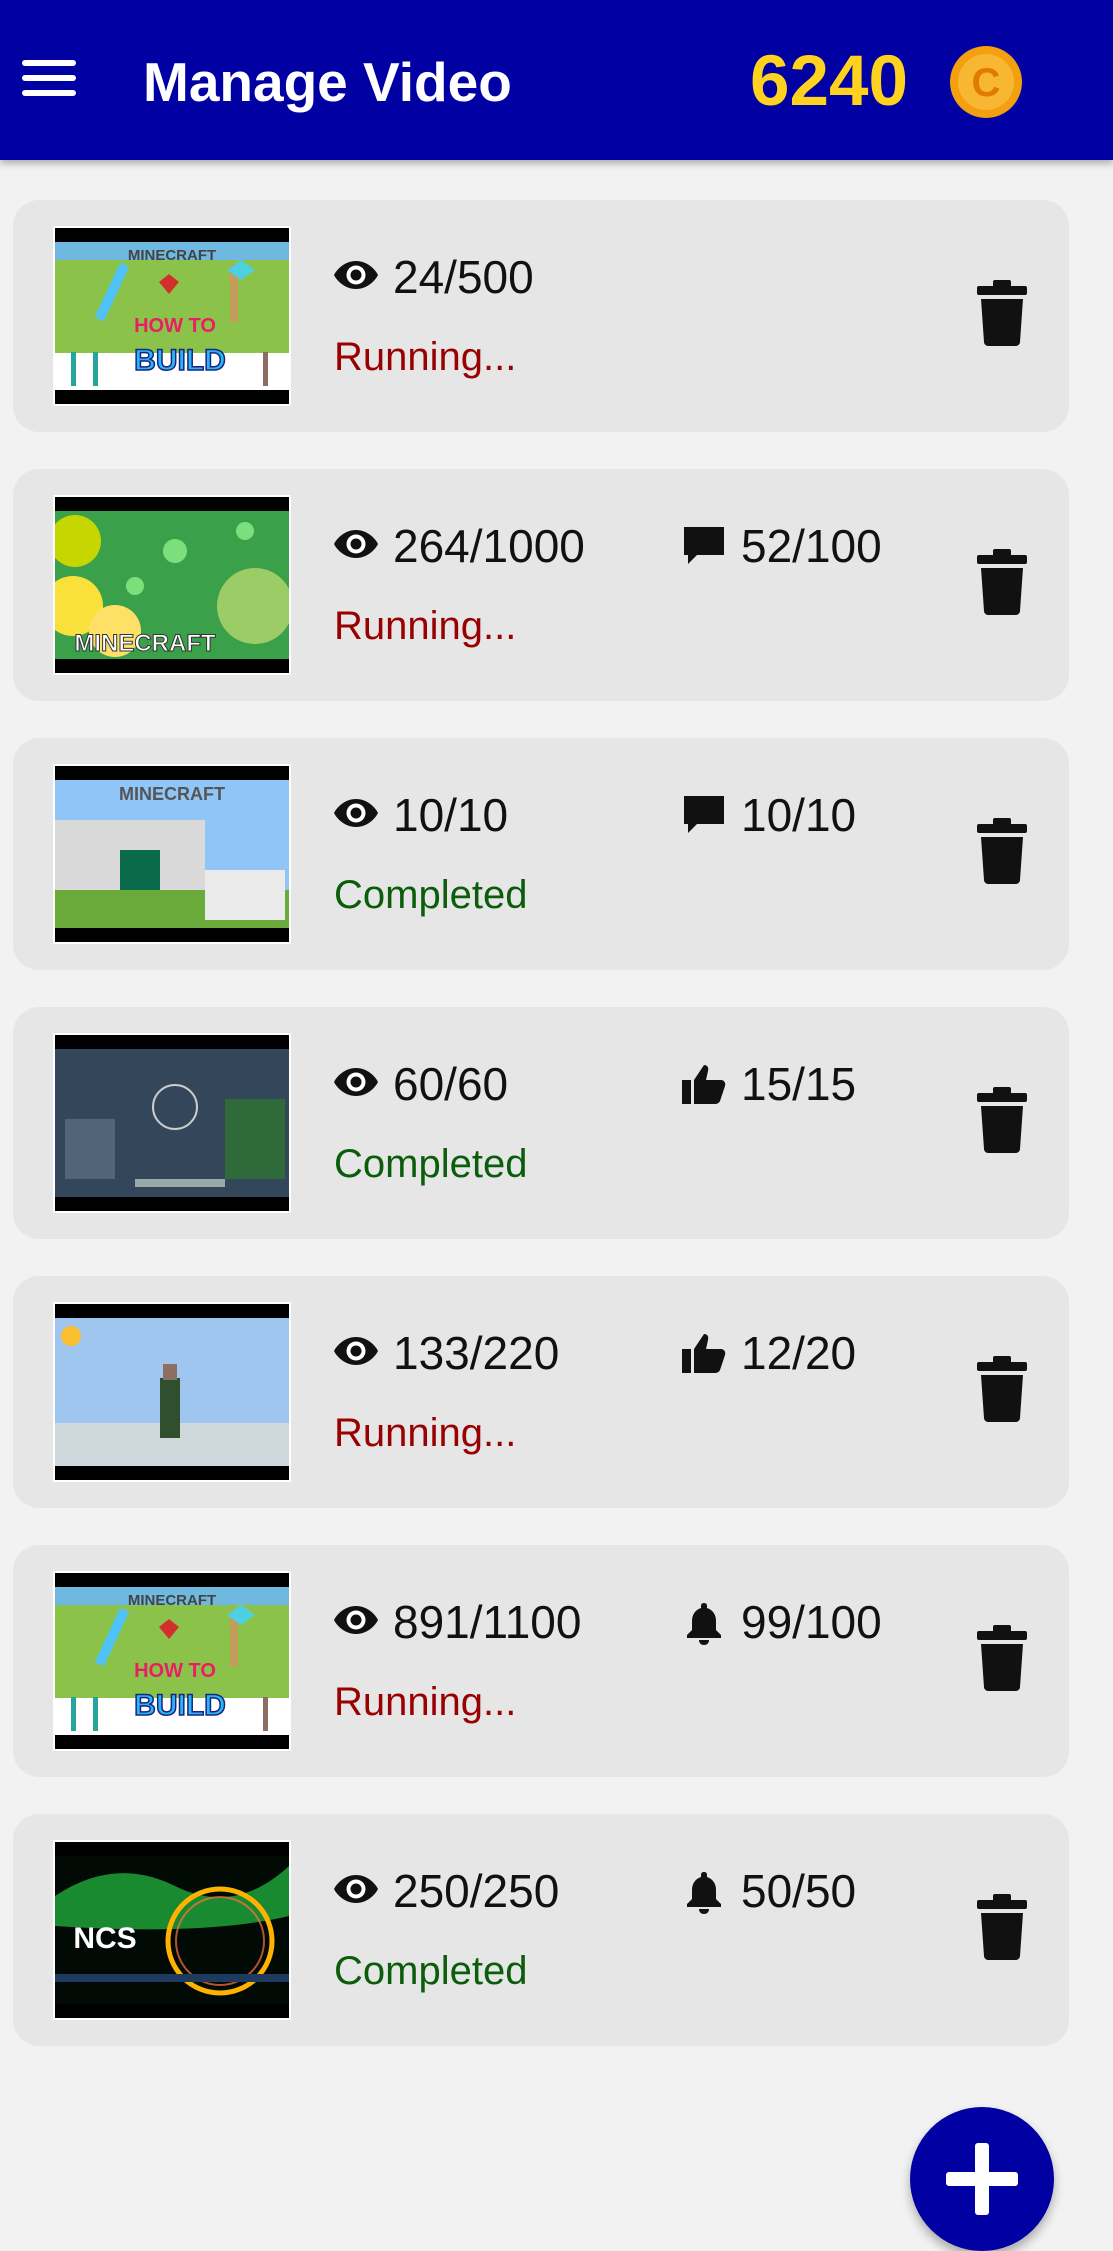 The image size is (1113, 2251). I want to click on views-count: 250/250, so click(476, 1891).